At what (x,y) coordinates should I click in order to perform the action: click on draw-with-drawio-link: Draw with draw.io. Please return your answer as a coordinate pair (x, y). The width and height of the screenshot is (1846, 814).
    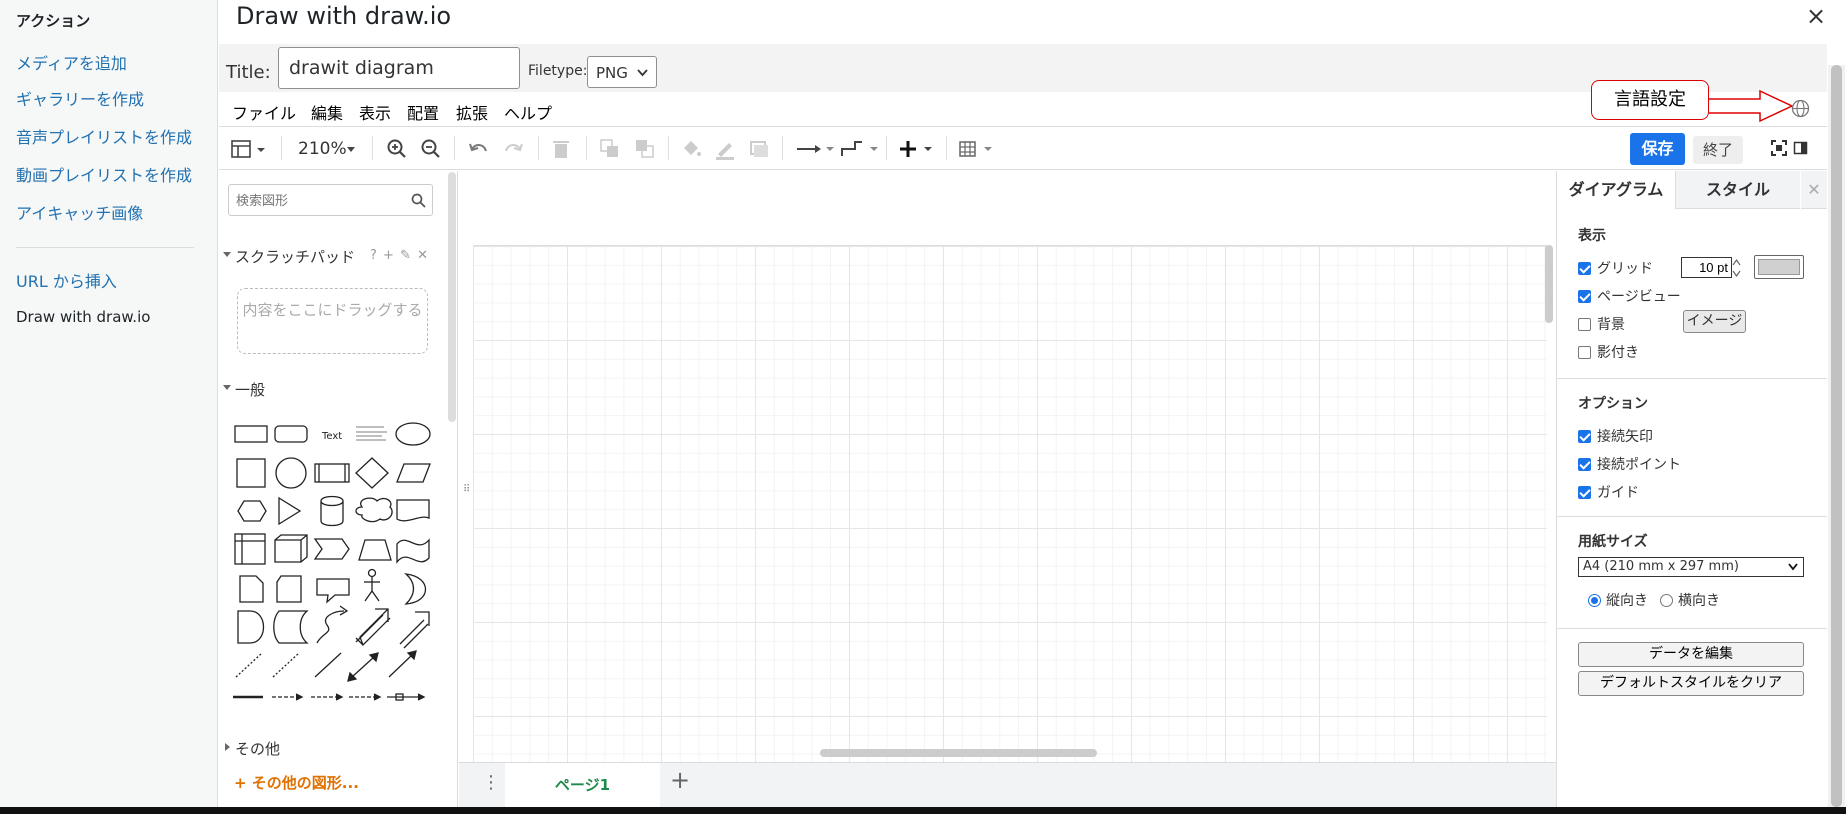
    Looking at the image, I should click on (83, 317).